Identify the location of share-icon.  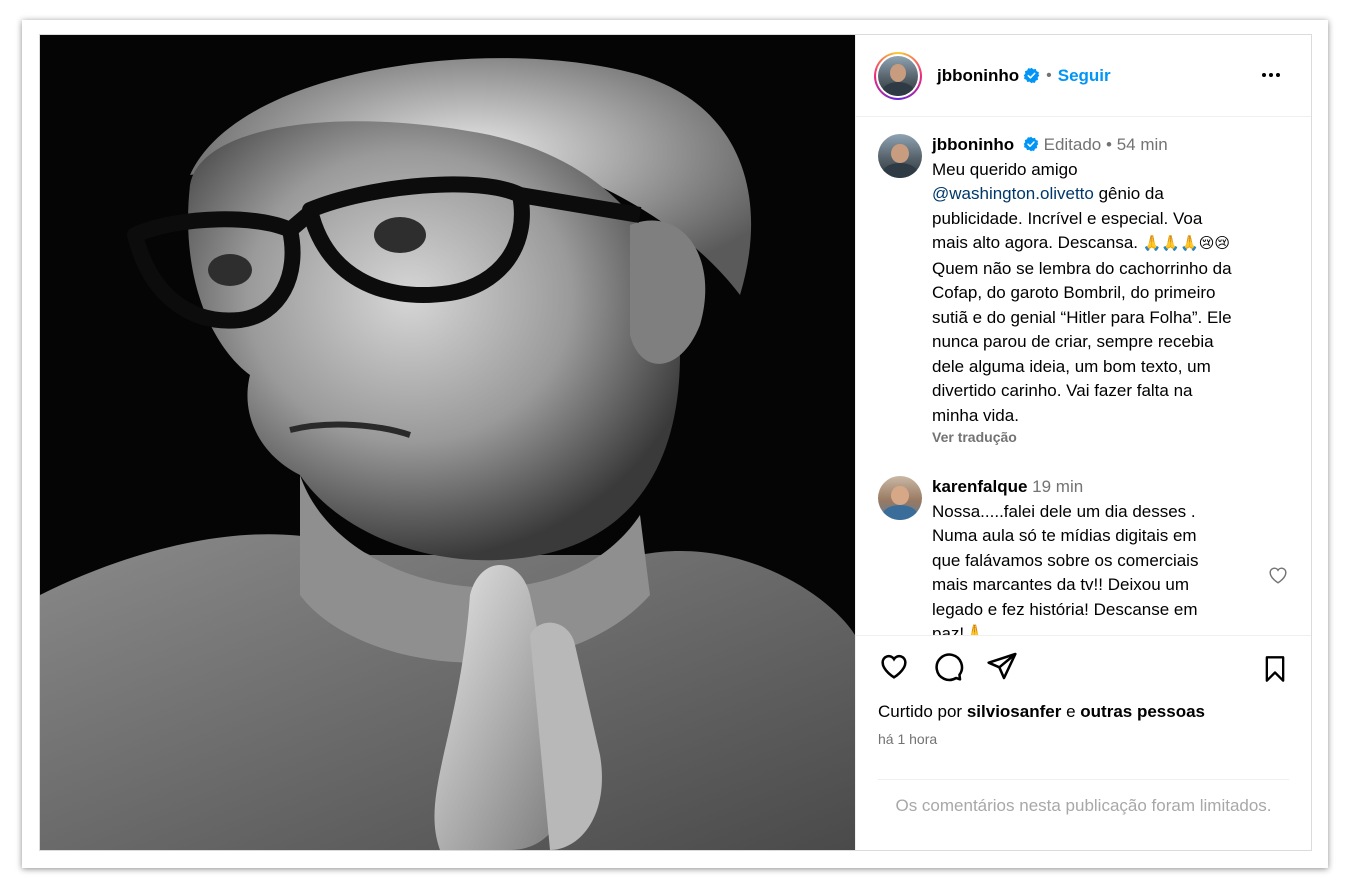
(1002, 666).